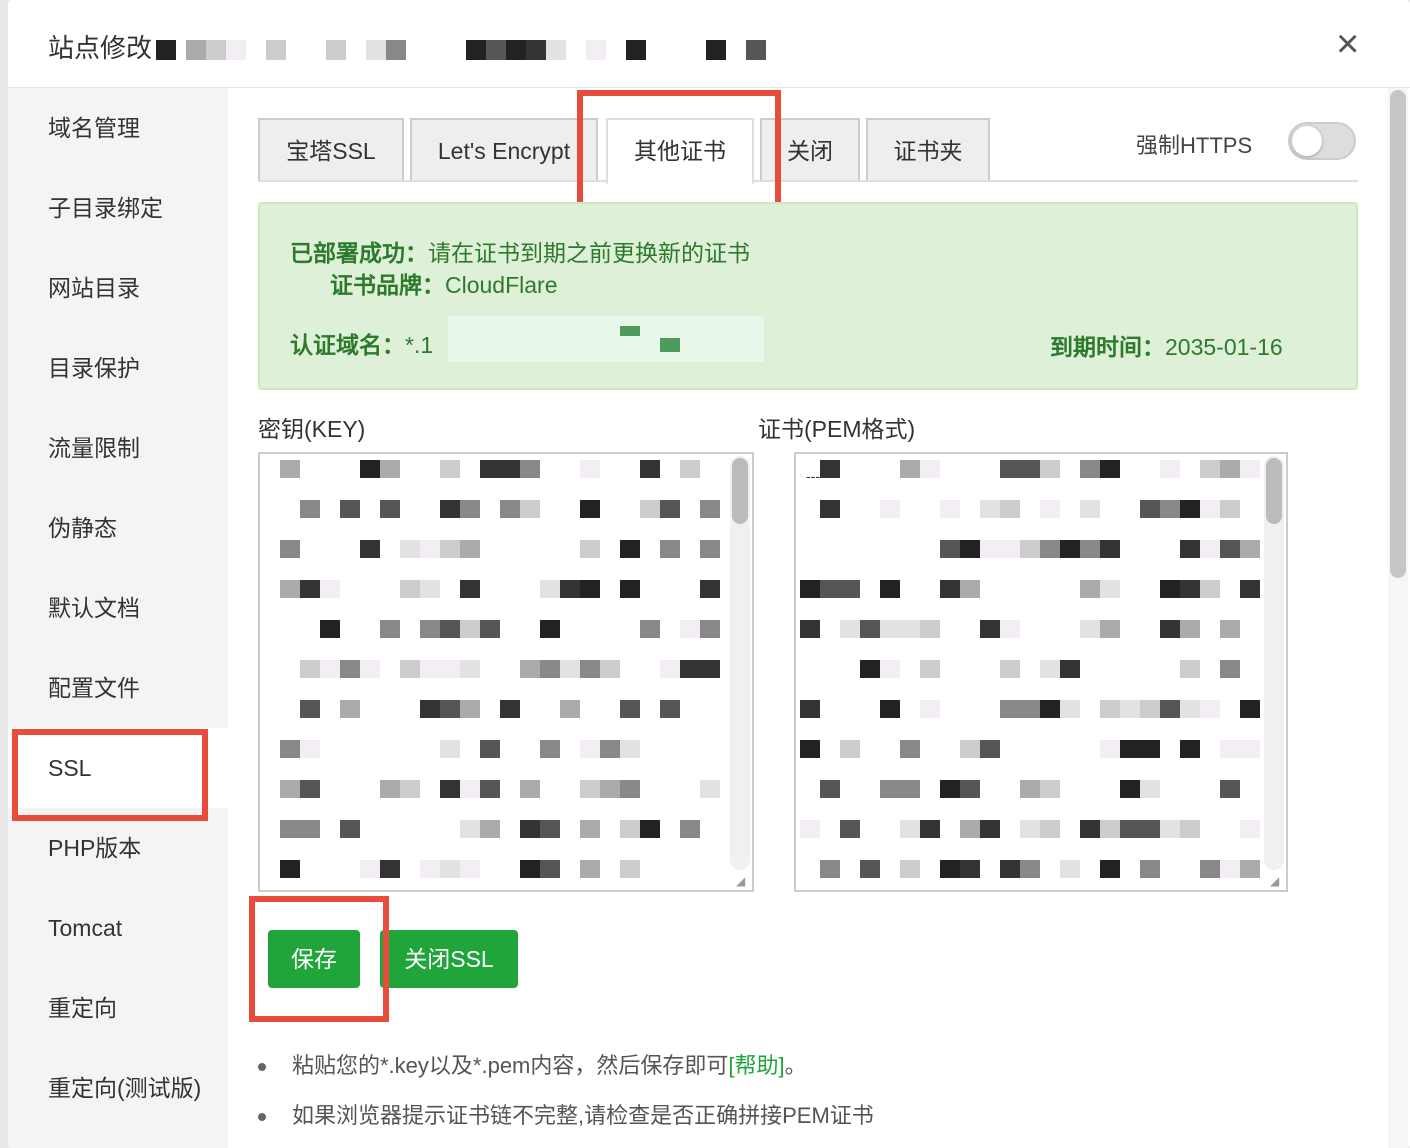 This screenshot has width=1410, height=1148. What do you see at coordinates (504, 149) in the screenshot?
I see `tab-lets-encrypt: Let's Encrypt` at bounding box center [504, 149].